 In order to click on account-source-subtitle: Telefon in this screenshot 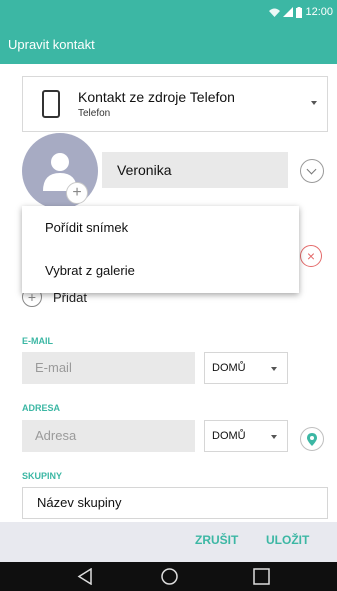, I will do `click(94, 113)`.